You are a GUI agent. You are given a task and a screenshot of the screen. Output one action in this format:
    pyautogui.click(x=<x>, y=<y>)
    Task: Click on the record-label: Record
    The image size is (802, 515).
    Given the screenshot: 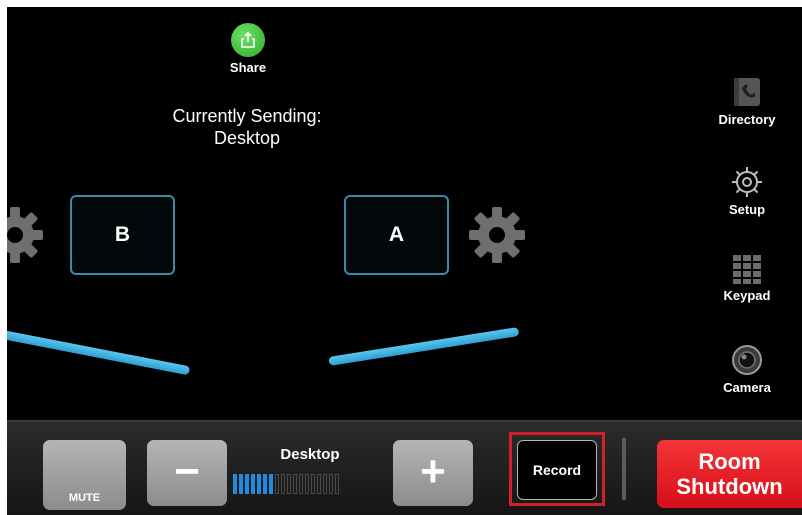 What is the action you would take?
    pyautogui.click(x=557, y=470)
    